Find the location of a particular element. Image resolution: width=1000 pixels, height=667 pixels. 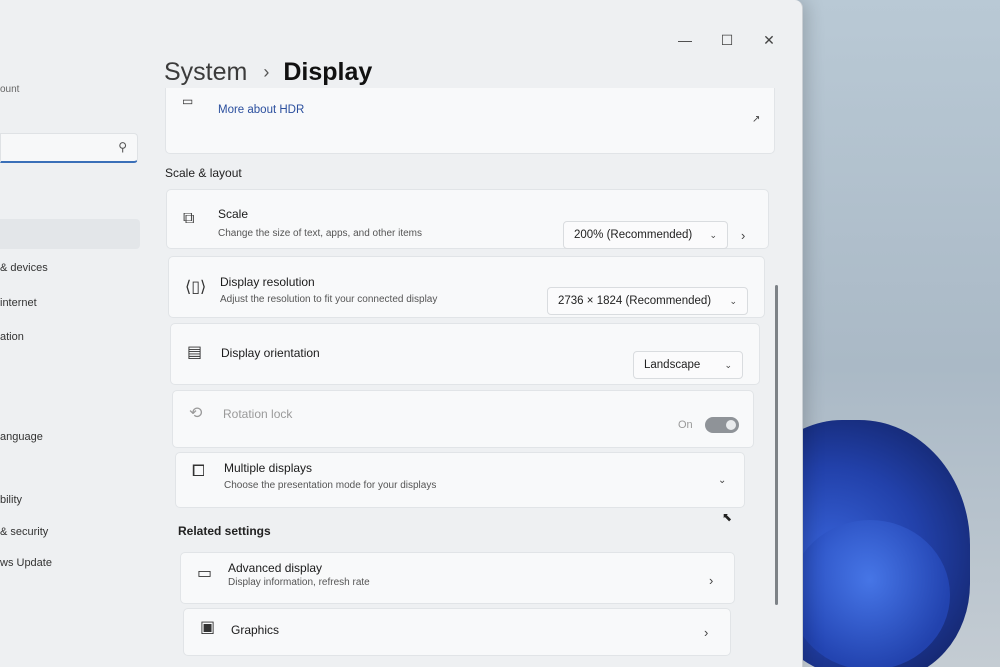

orientation-card: ▤ Display orientation Landscape ⌄ is located at coordinates (465, 354).